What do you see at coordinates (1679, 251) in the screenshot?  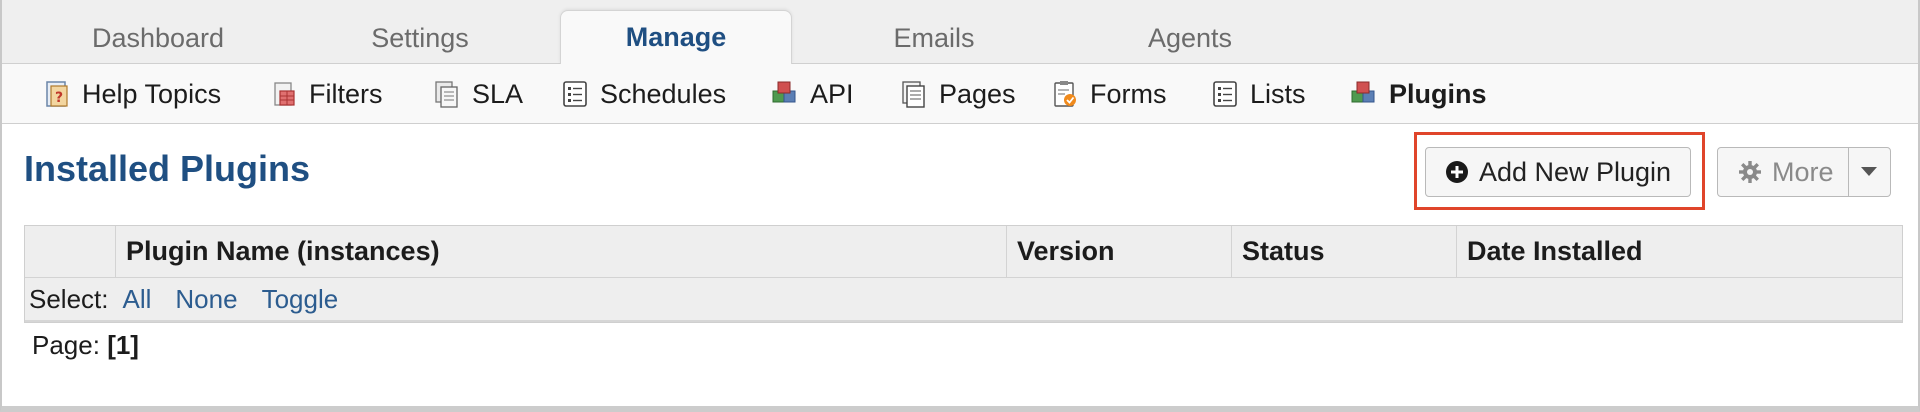 I see `column-header-date-installed: Date Installed` at bounding box center [1679, 251].